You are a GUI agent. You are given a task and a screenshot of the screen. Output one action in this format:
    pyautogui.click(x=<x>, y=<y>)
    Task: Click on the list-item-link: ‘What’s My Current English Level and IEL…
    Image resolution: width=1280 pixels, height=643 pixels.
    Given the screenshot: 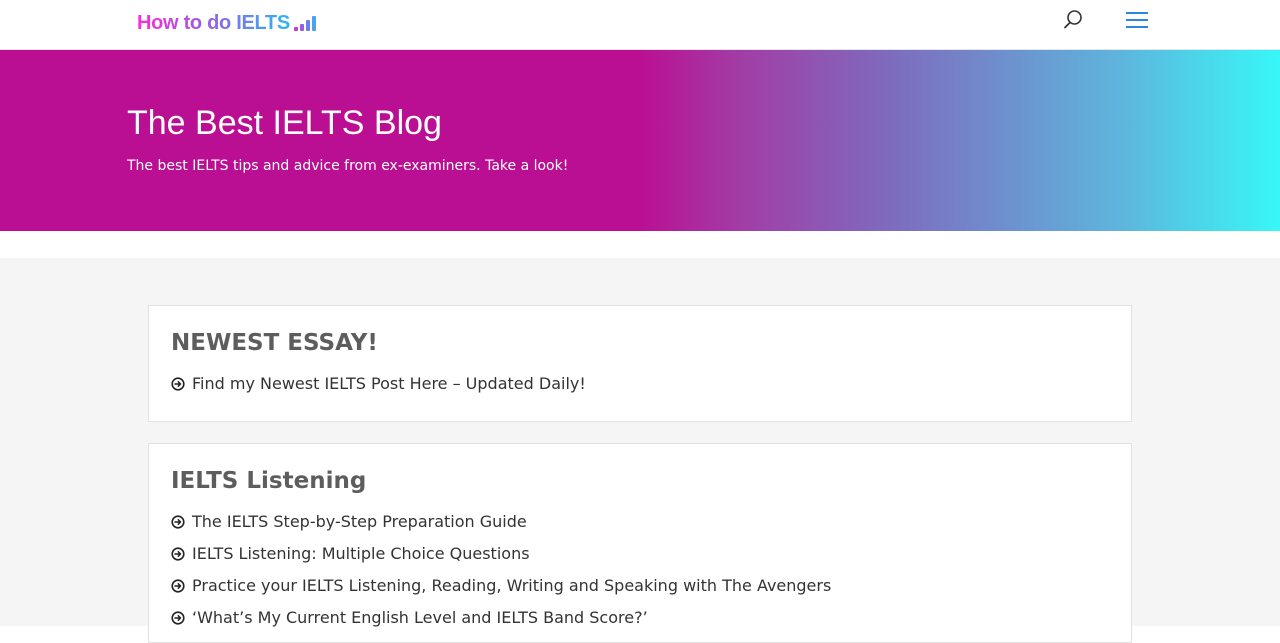 What is the action you would take?
    pyautogui.click(x=501, y=618)
    